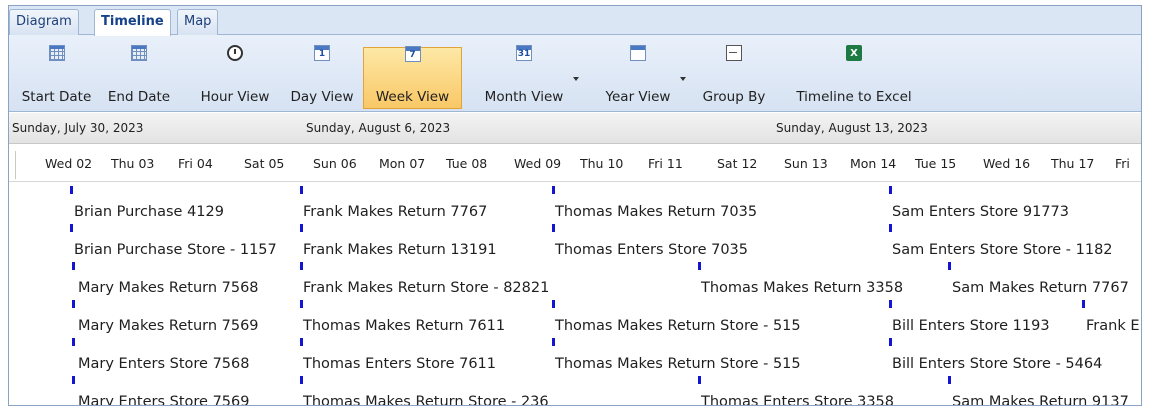 The height and width of the screenshot is (406, 1150). Describe the element at coordinates (400, 250) in the screenshot. I see `timeline-event: Frank Makes Return 13191` at that location.